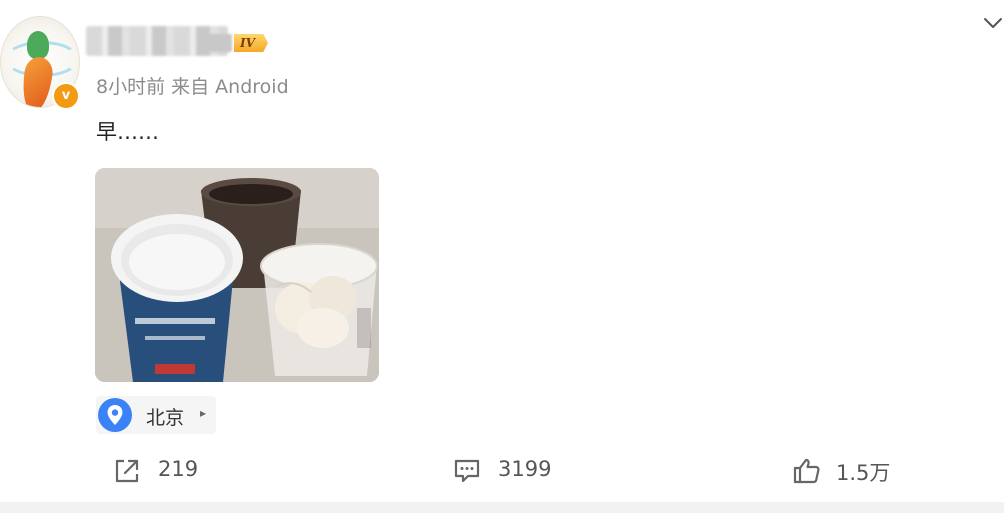 The width and height of the screenshot is (1004, 513). I want to click on comment-count: 3199, so click(525, 469).